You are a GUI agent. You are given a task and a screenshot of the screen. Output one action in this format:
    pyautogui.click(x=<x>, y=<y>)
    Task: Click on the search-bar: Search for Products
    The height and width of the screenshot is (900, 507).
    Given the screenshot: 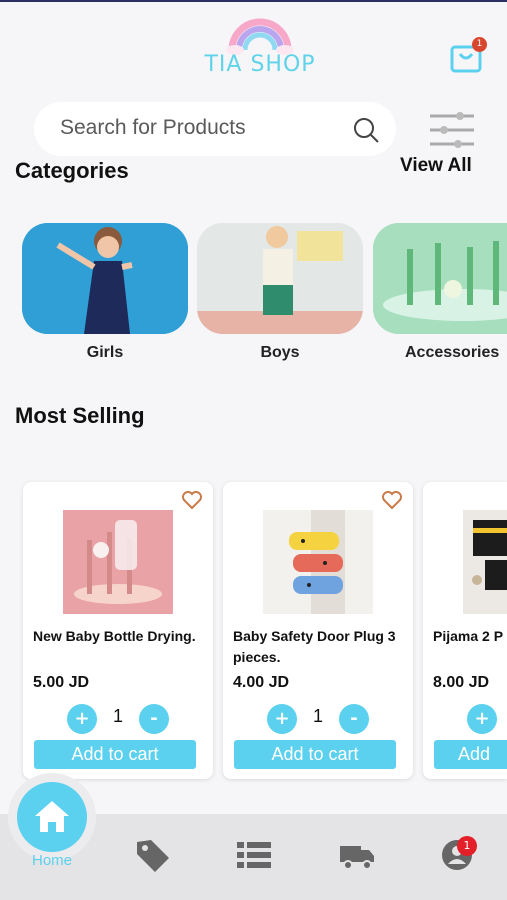 What is the action you would take?
    pyautogui.click(x=215, y=129)
    